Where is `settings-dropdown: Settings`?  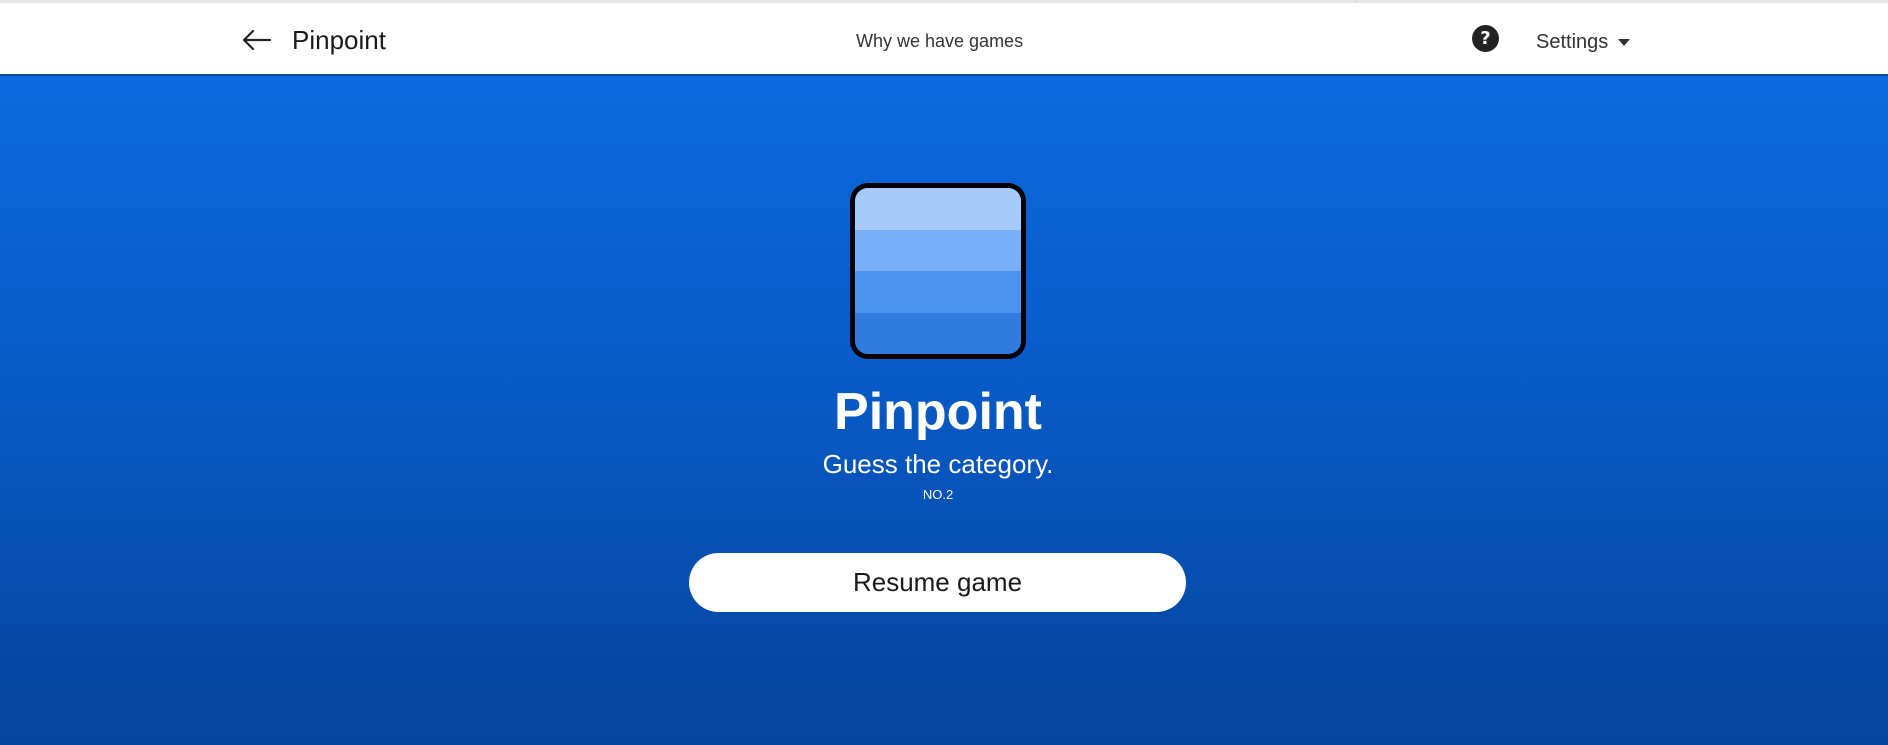 settings-dropdown: Settings is located at coordinates (1583, 42).